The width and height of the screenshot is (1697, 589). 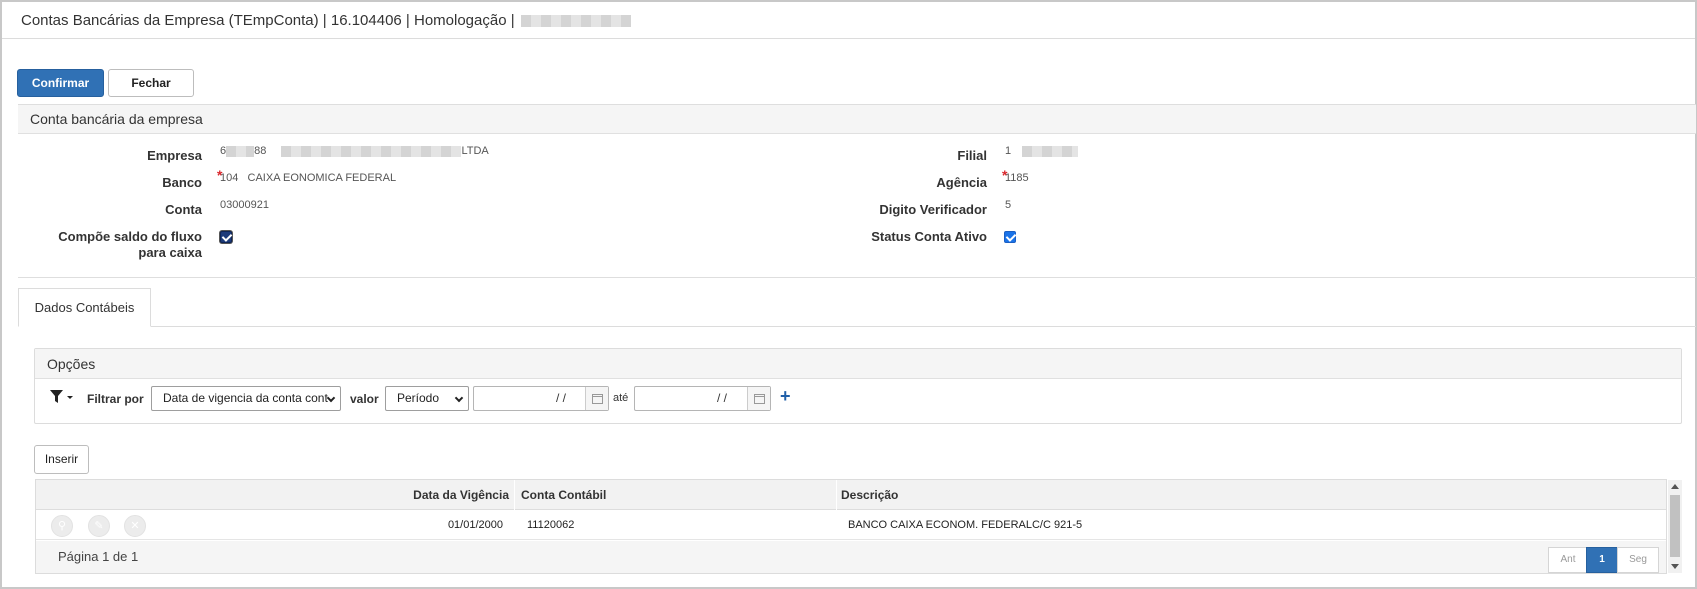 I want to click on agencia-value: 1185, so click(x=1017, y=178).